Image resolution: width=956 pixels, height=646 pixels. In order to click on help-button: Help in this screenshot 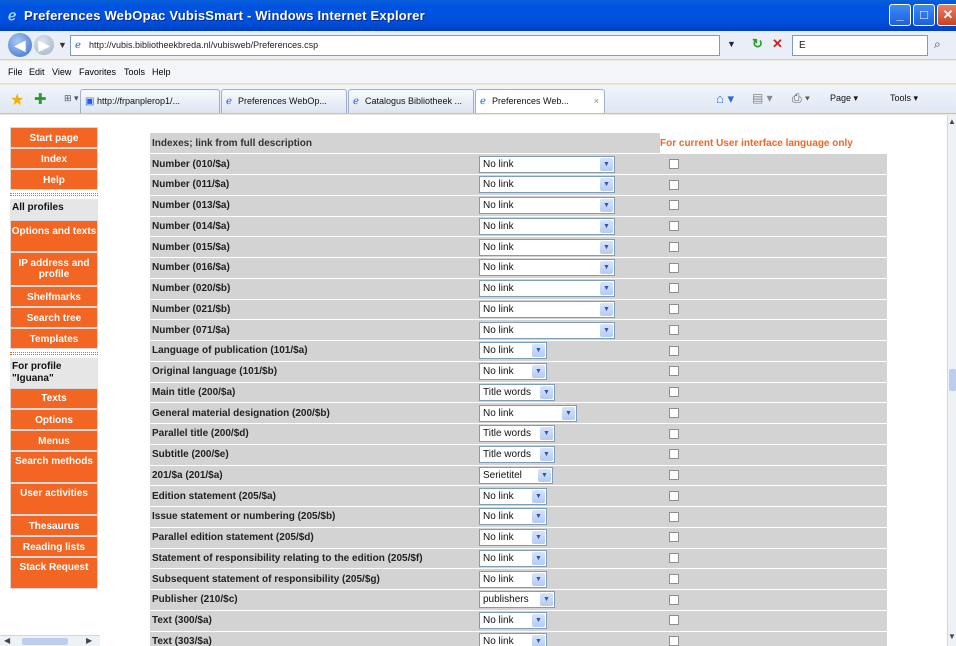, I will do `click(54, 179)`.